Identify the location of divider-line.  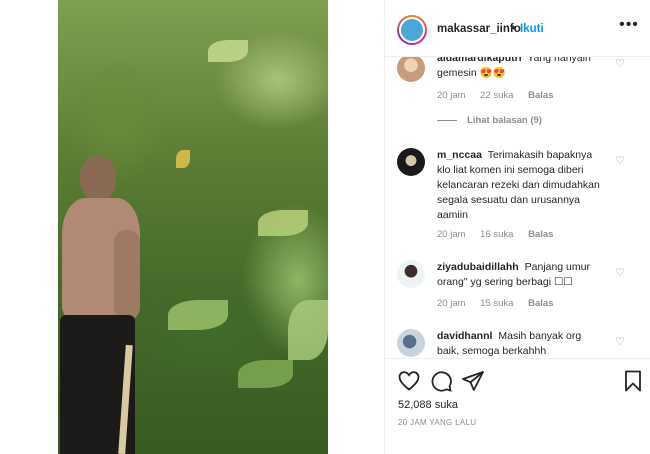
(447, 120).